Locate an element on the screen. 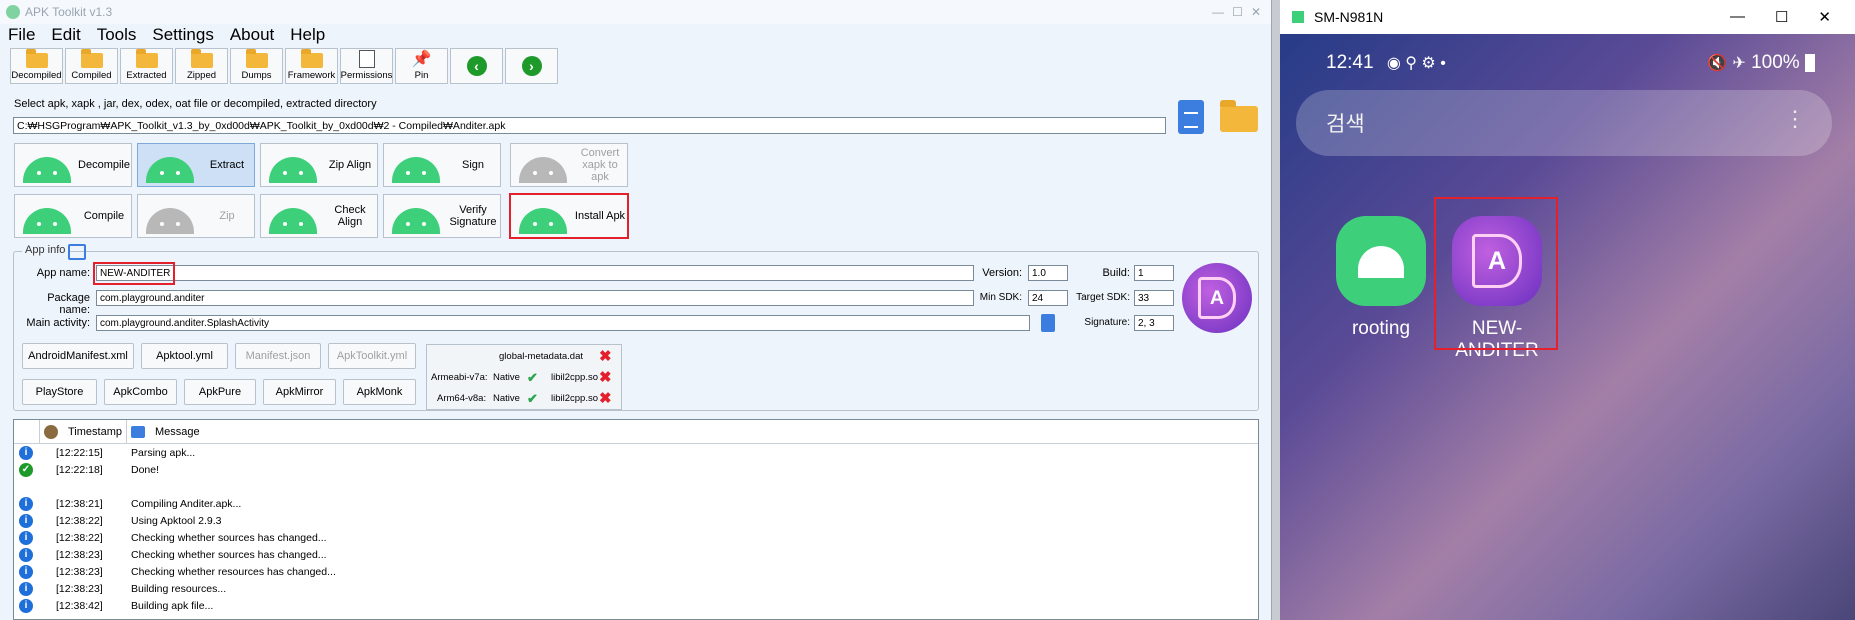 The image size is (1855, 620). app-rooting: rooting is located at coordinates (1381, 278).